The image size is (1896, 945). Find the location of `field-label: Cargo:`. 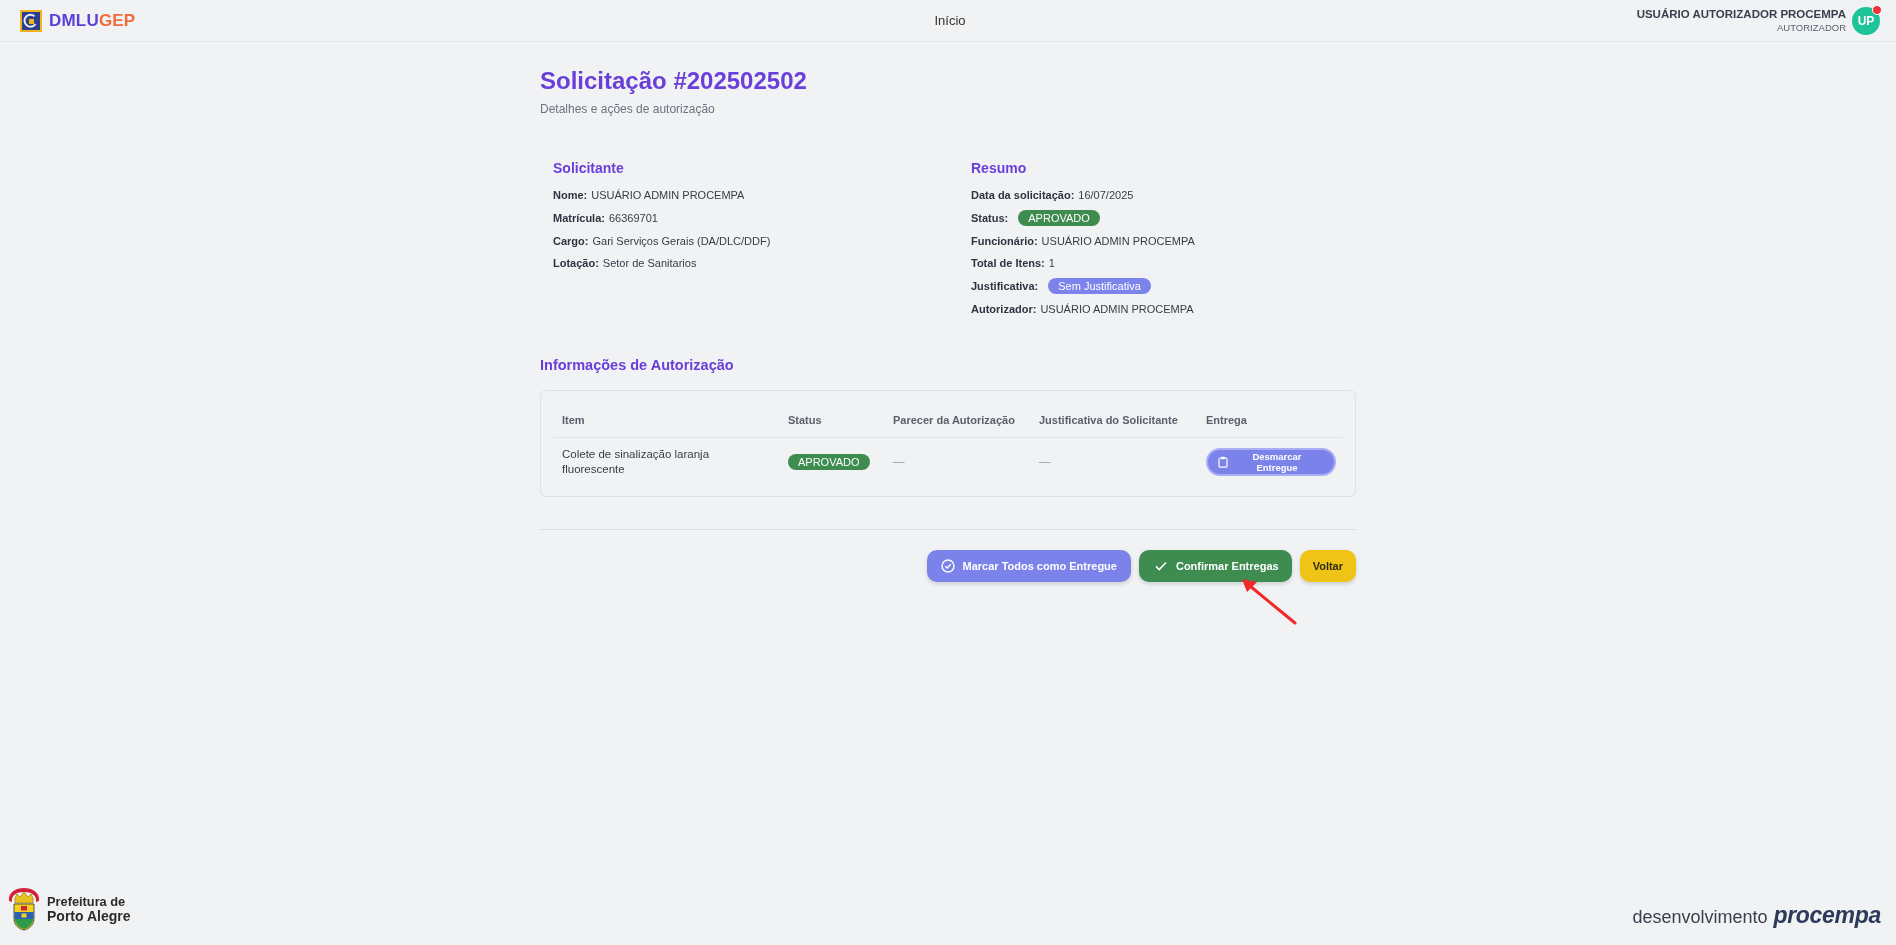

field-label: Cargo: is located at coordinates (571, 240).